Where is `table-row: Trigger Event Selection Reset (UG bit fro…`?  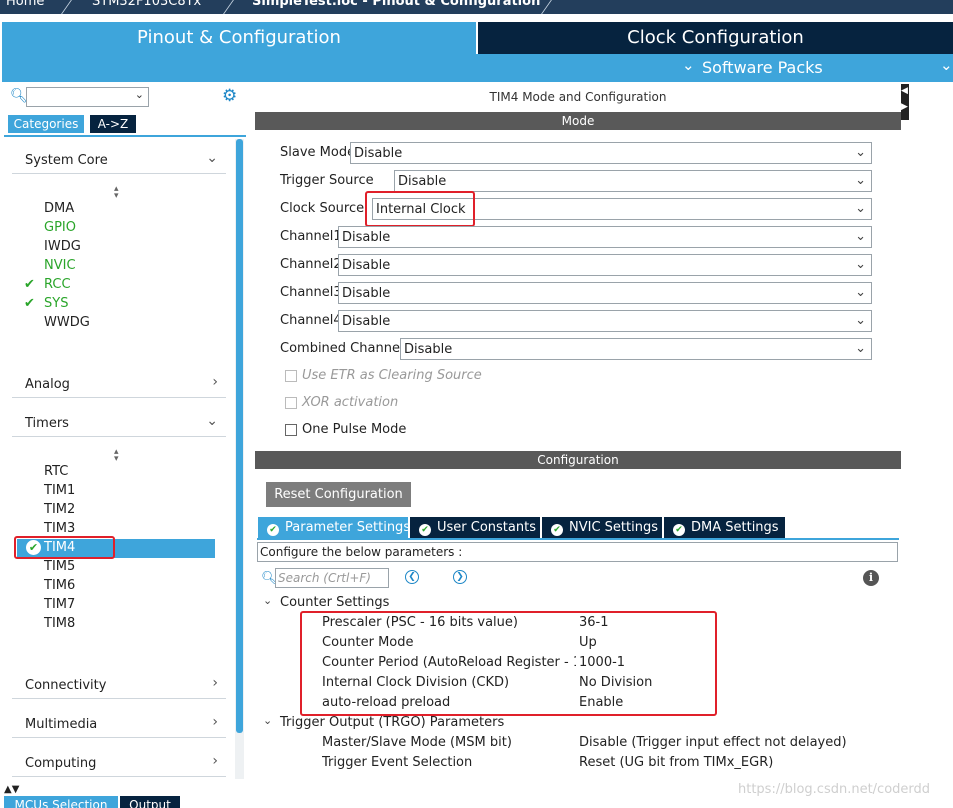 table-row: Trigger Event Selection Reset (UG bit fro… is located at coordinates (607, 764).